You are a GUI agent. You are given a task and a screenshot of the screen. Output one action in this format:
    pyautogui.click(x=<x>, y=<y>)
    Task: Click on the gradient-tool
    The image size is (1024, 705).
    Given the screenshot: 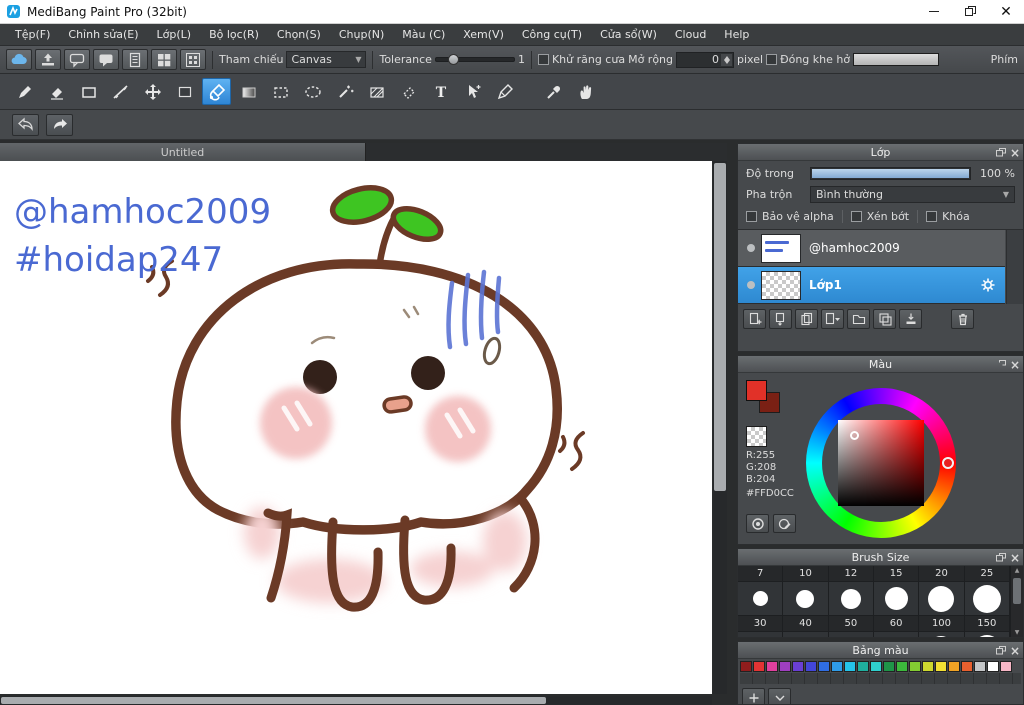 What is the action you would take?
    pyautogui.click(x=248, y=91)
    